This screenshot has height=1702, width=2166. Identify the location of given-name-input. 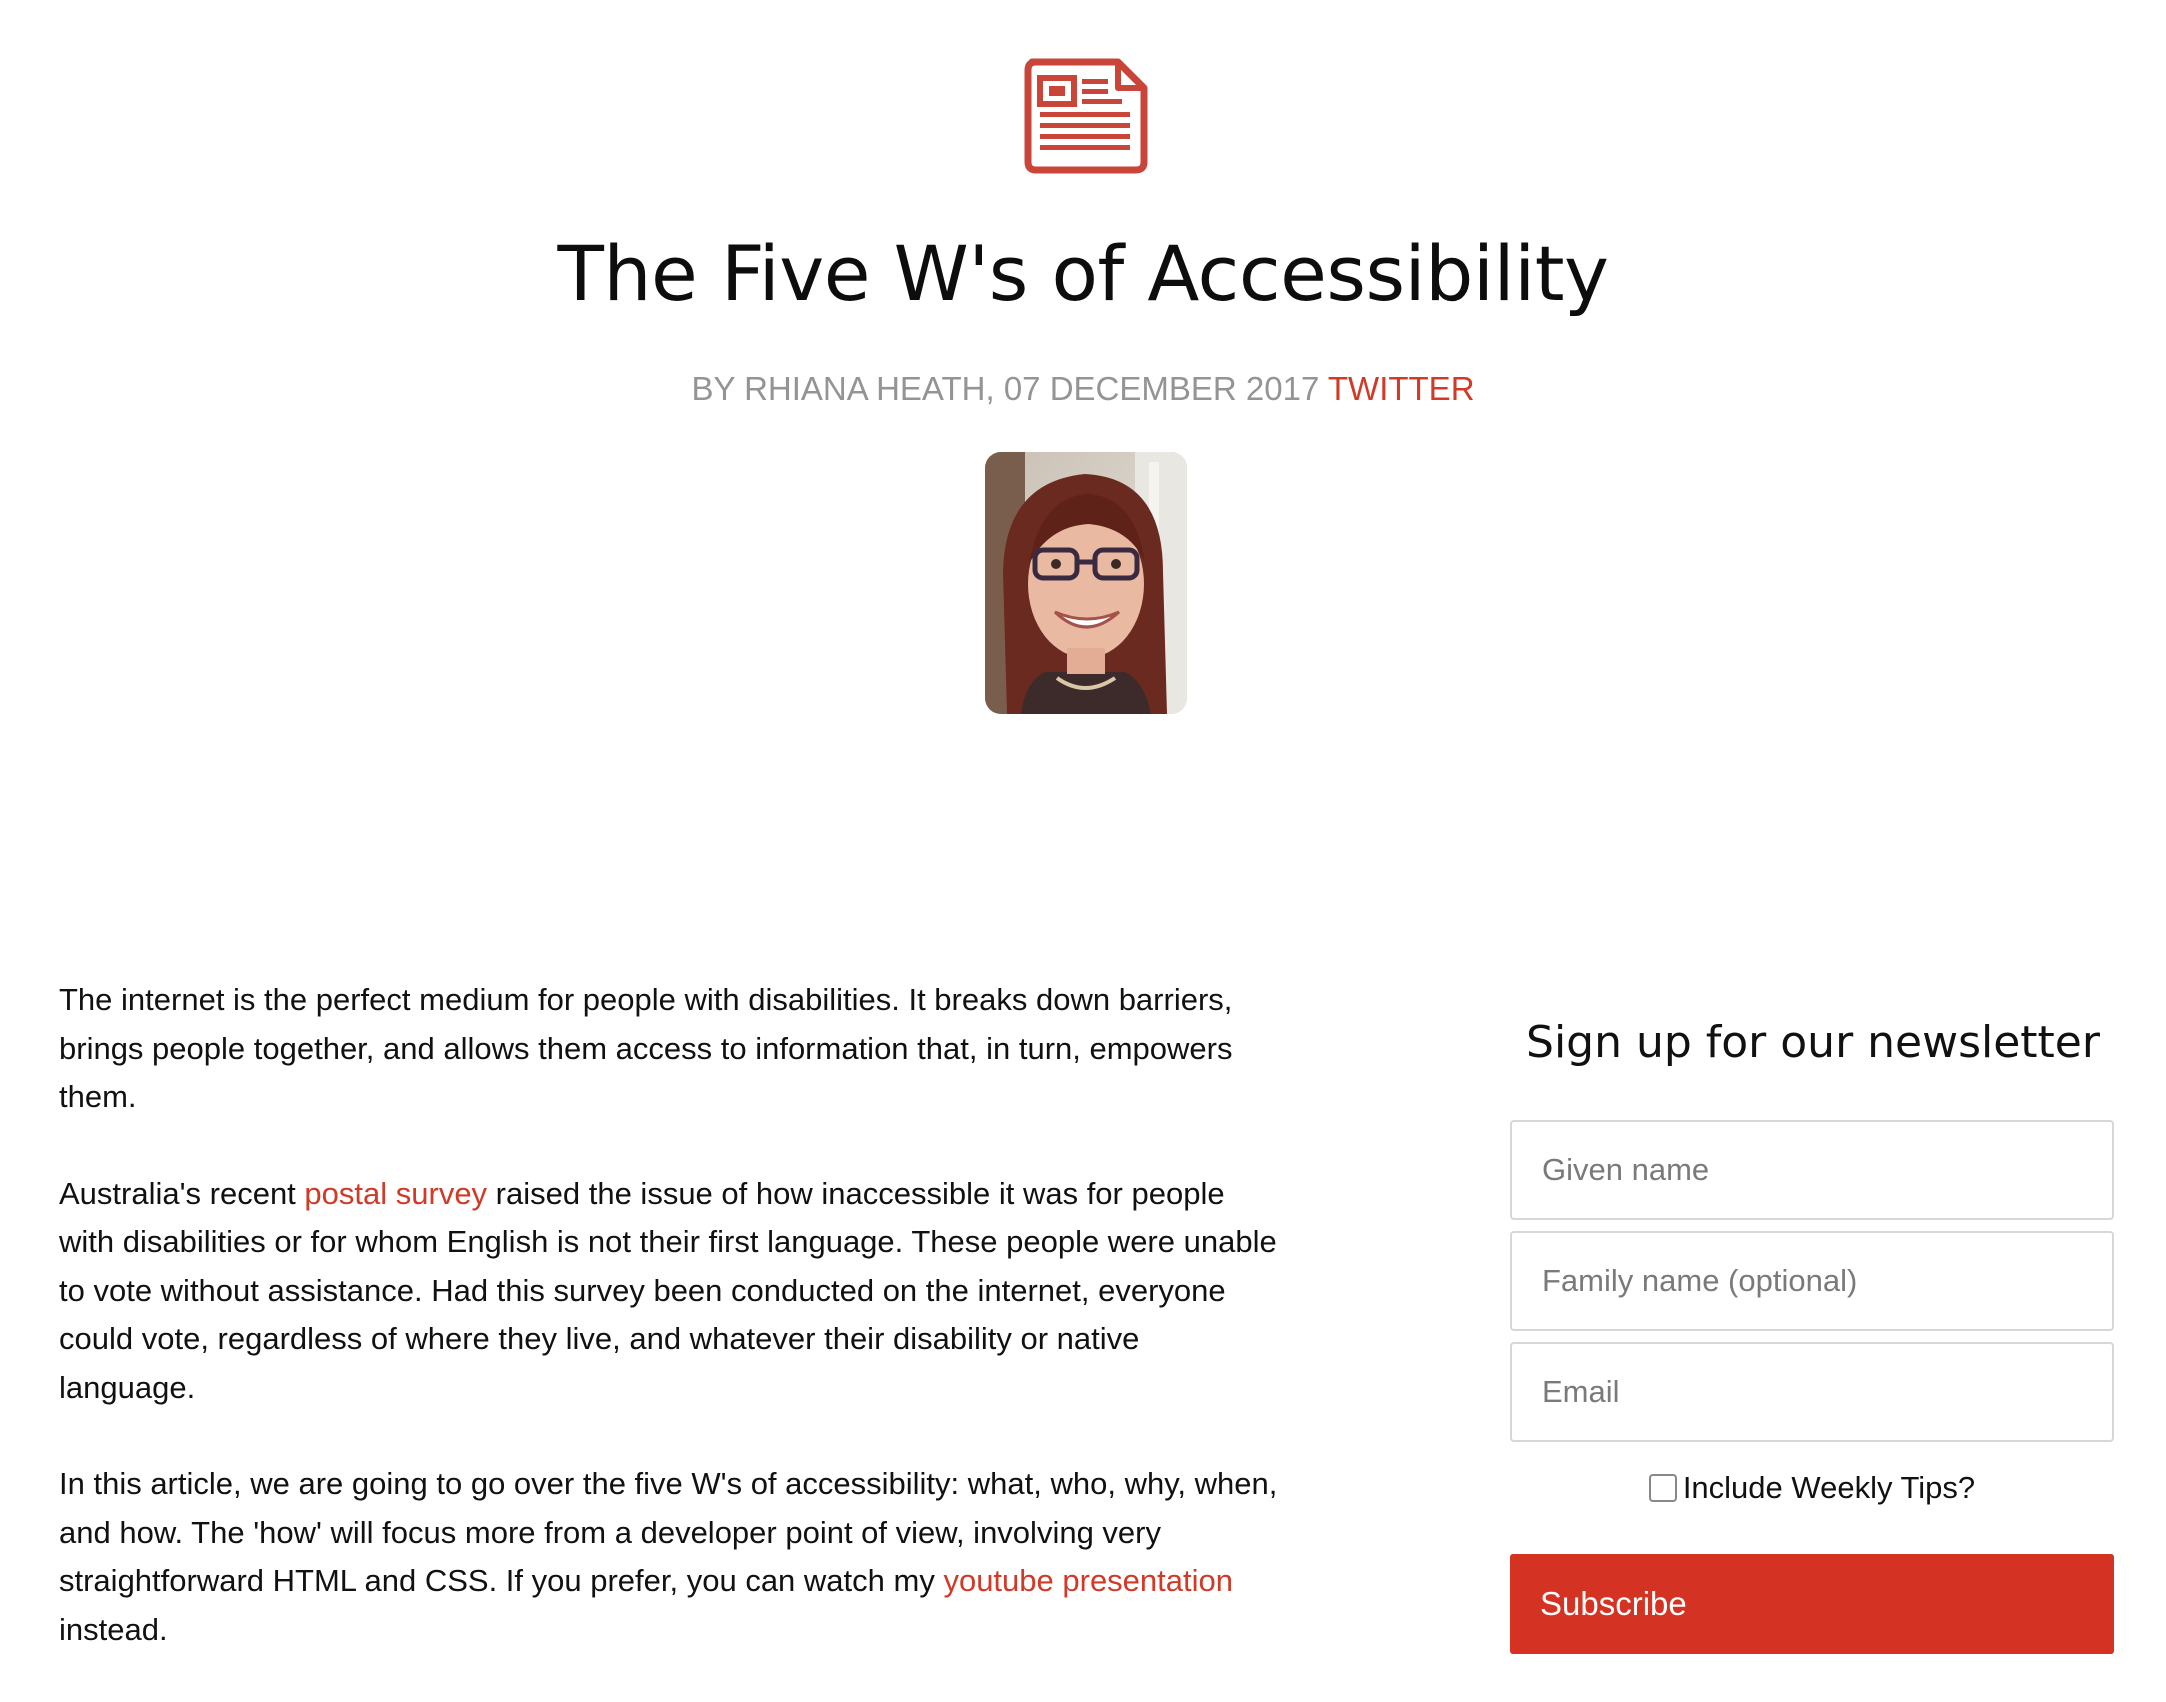
(1812, 1170).